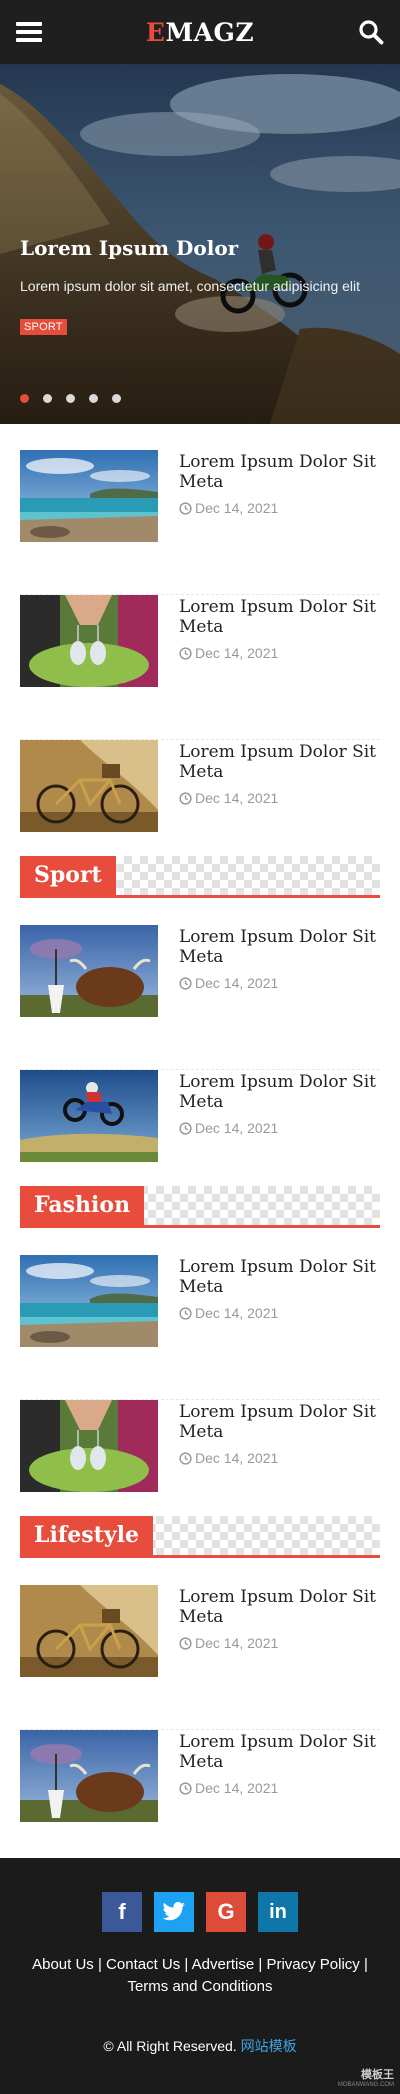  I want to click on hamburger-menu-icon, so click(29, 32).